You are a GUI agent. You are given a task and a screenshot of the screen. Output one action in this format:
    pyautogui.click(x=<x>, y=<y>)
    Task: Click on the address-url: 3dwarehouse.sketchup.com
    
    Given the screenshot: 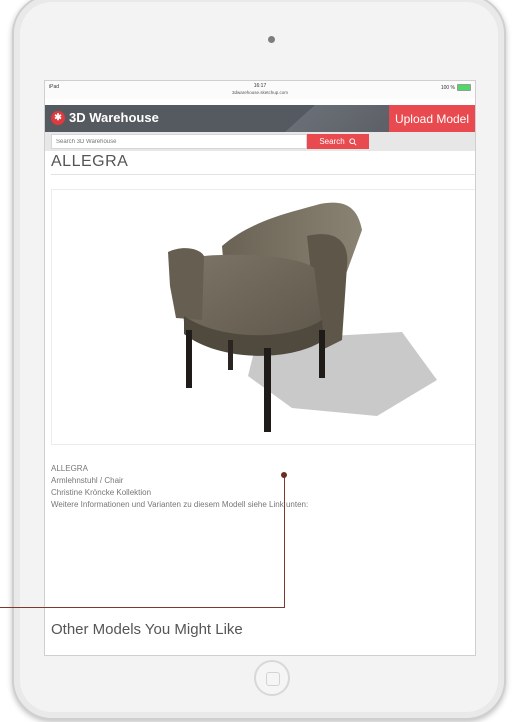 What is the action you would take?
    pyautogui.click(x=260, y=92)
    